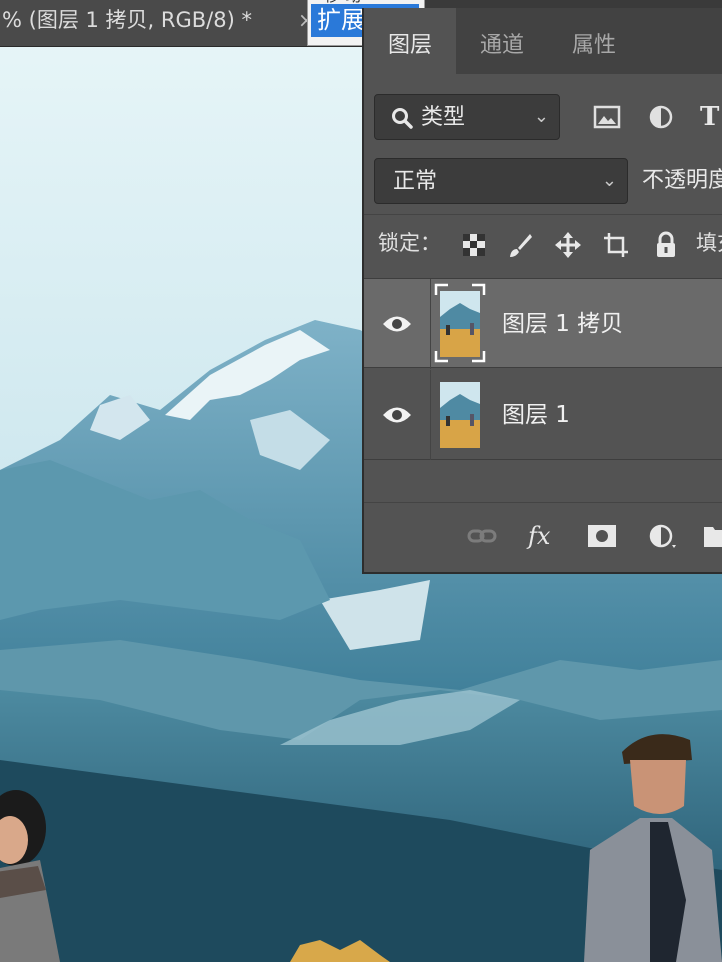 Image resolution: width=722 pixels, height=962 pixels. I want to click on lock-artboard-icon, so click(616, 245).